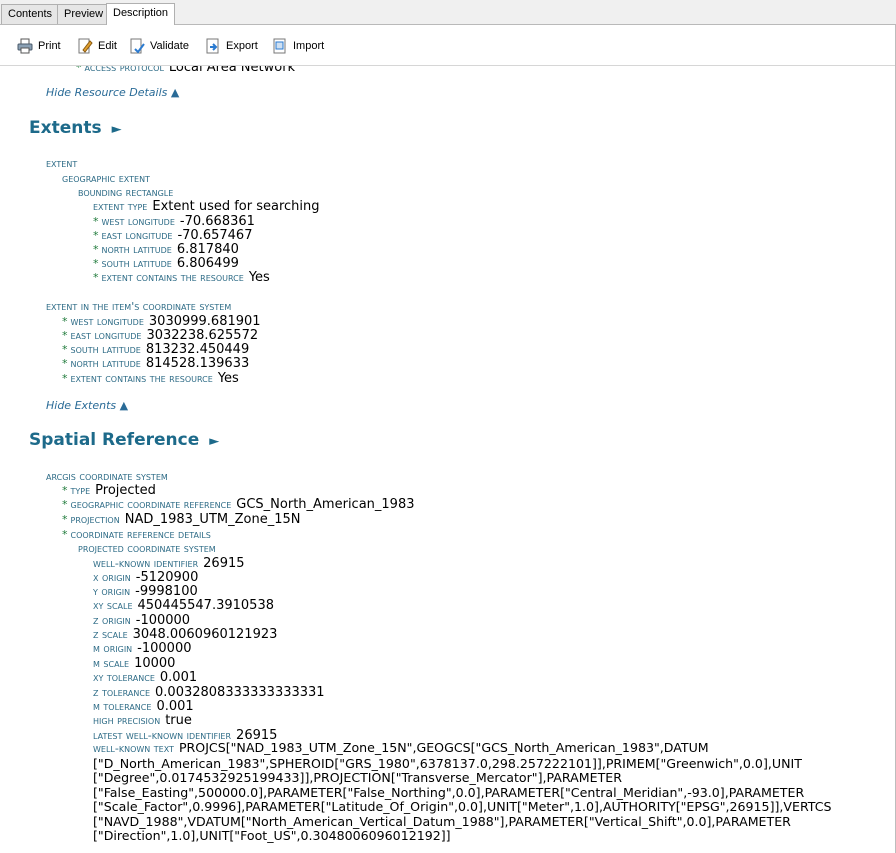  I want to click on validate-button: Validate, so click(159, 46).